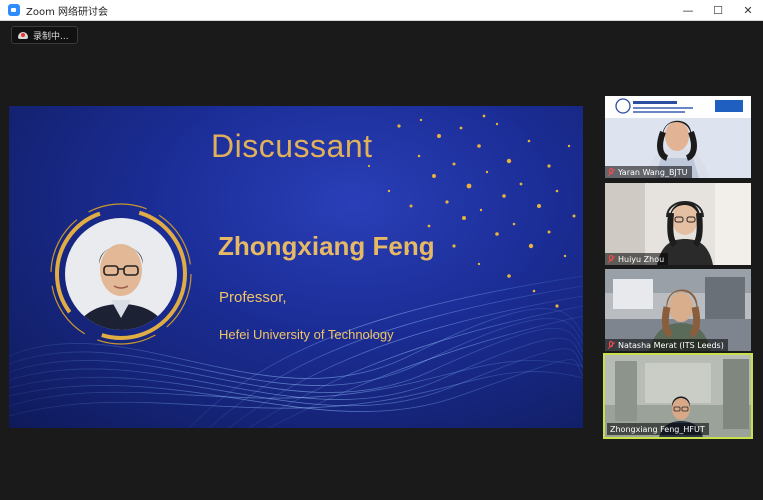  I want to click on participant-tile: Huiyu Zhou, so click(678, 224).